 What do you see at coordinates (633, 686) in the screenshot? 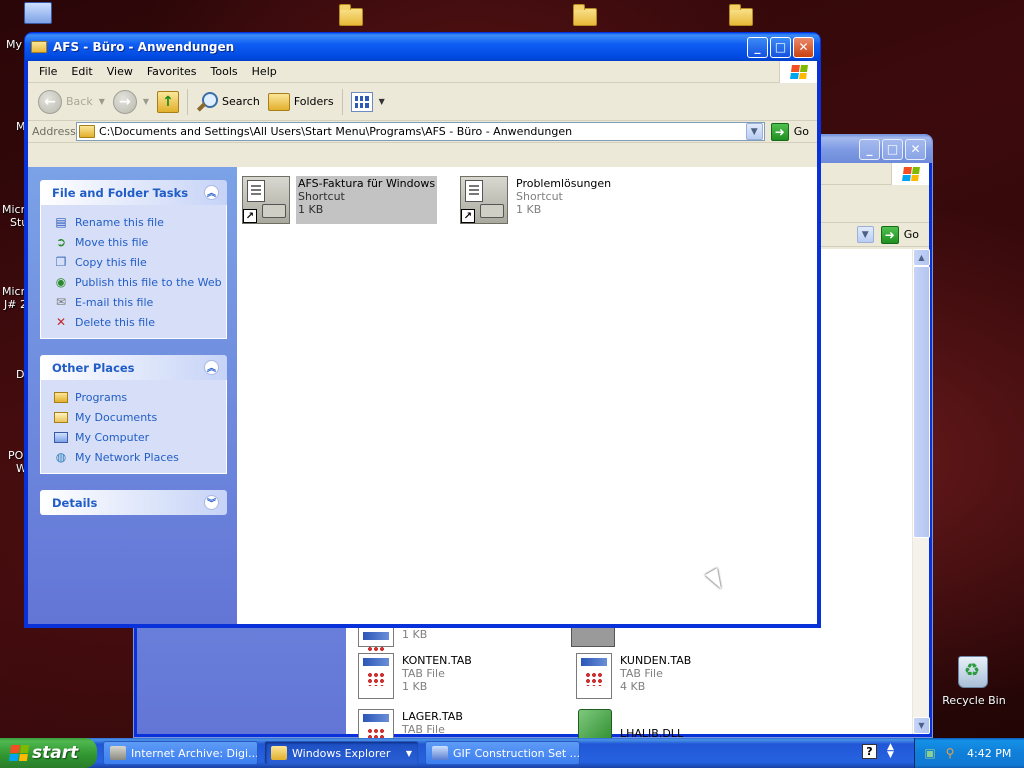
I see `file-size: 4 KB` at bounding box center [633, 686].